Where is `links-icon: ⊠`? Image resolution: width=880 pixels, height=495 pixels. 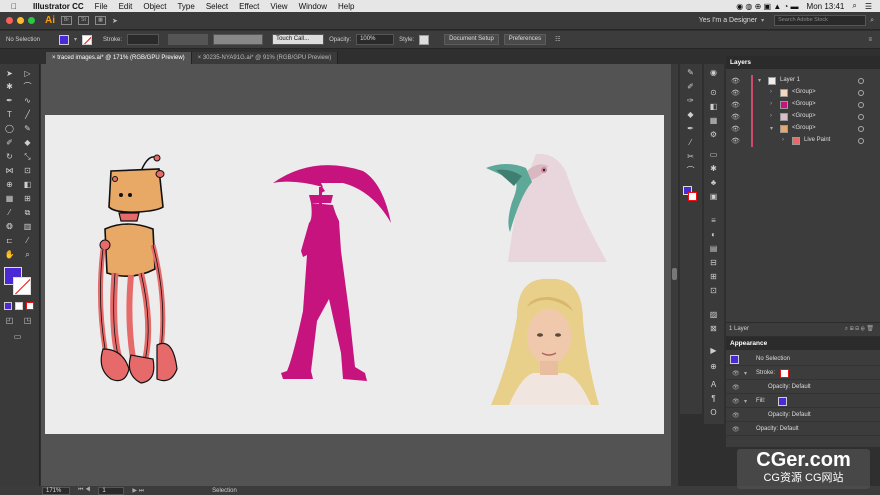
links-icon: ⊠ is located at coordinates (713, 329).